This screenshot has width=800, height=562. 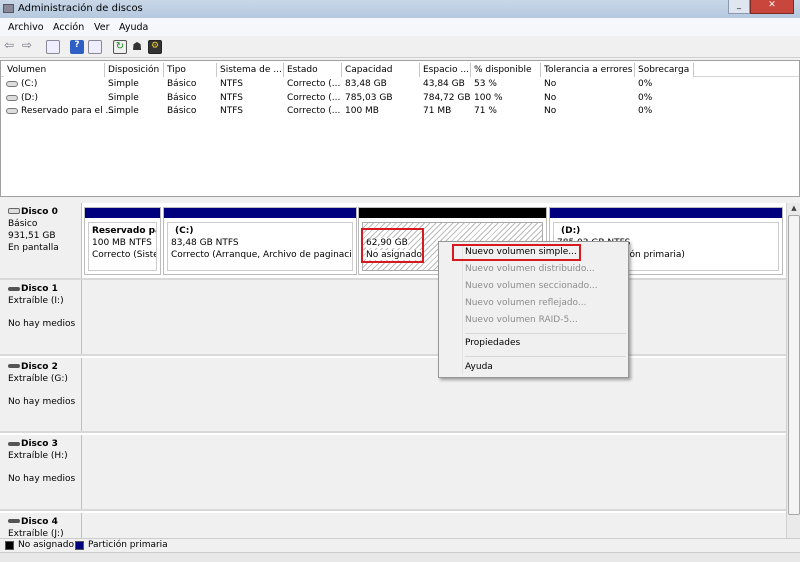 I want to click on volume-cell: 784,72 GB, so click(x=447, y=97).